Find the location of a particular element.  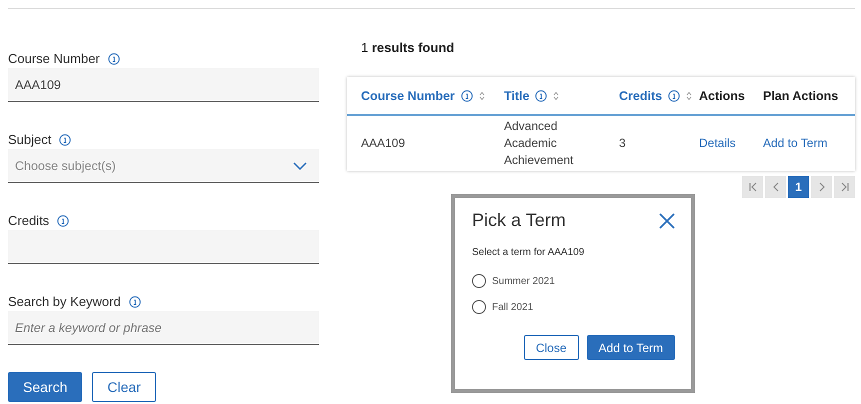

table-cell: Advanced Academic Achievement is located at coordinates (539, 143).